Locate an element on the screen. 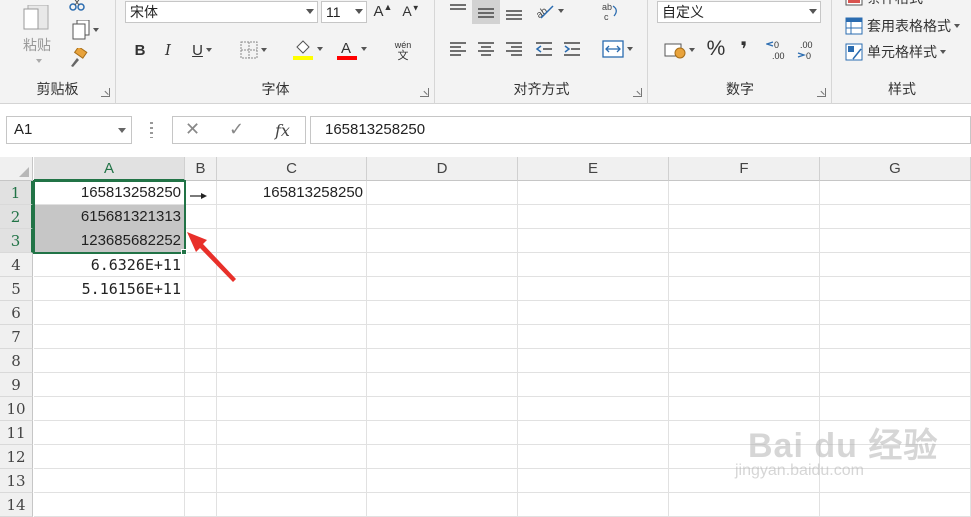 The image size is (971, 517). font-color-button: A is located at coordinates (351, 49).